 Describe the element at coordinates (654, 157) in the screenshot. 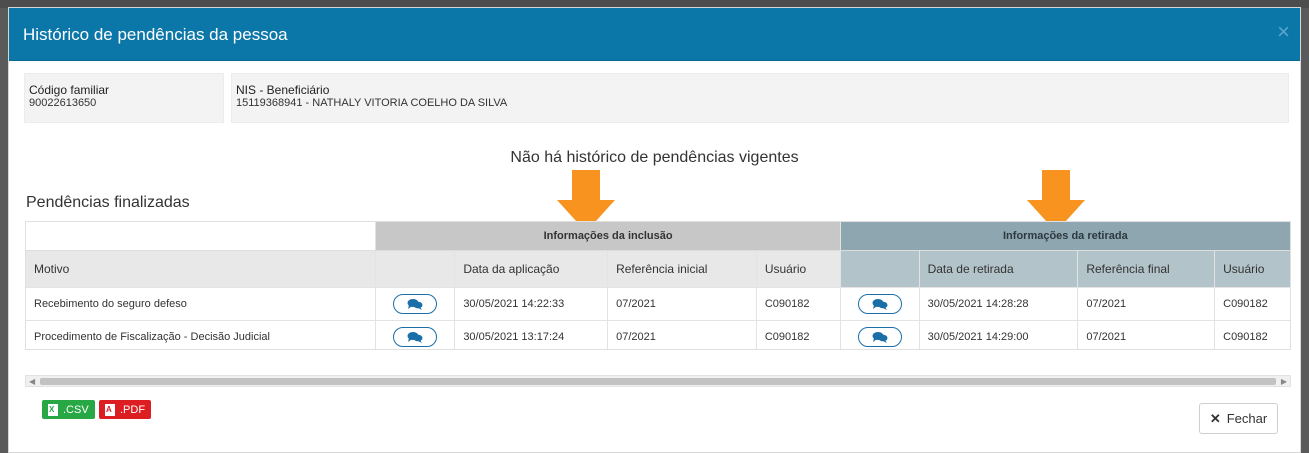

I see `no-history-message: Não há histórico de pendências vigentes` at that location.